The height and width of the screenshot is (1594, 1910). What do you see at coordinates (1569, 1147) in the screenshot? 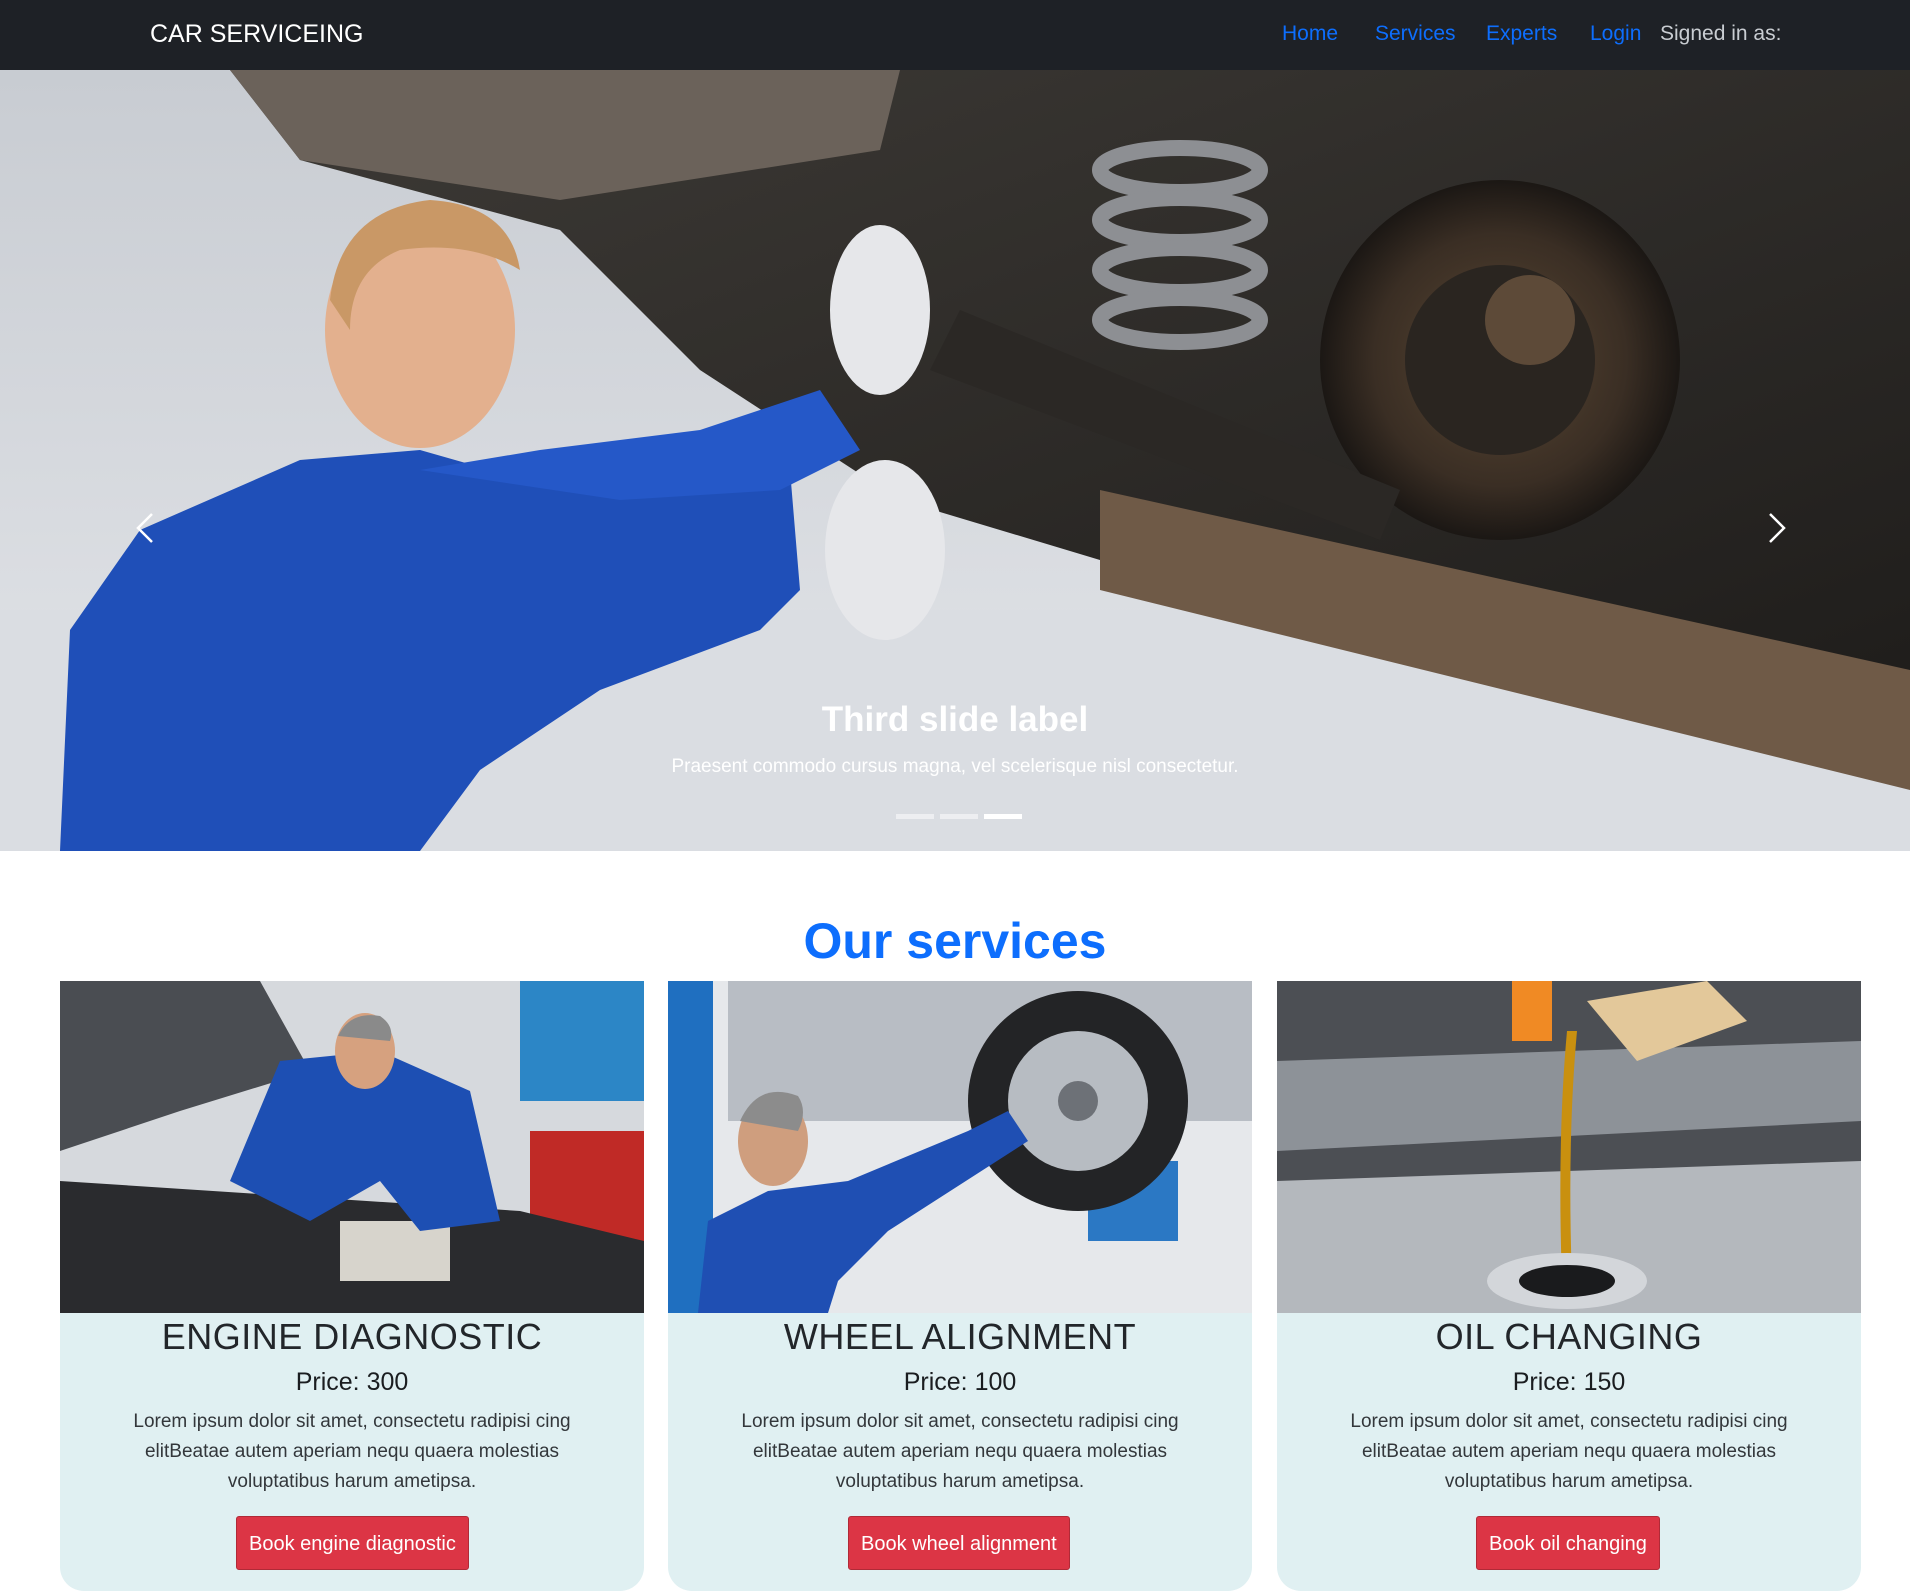
I see `oil-changing-image` at bounding box center [1569, 1147].